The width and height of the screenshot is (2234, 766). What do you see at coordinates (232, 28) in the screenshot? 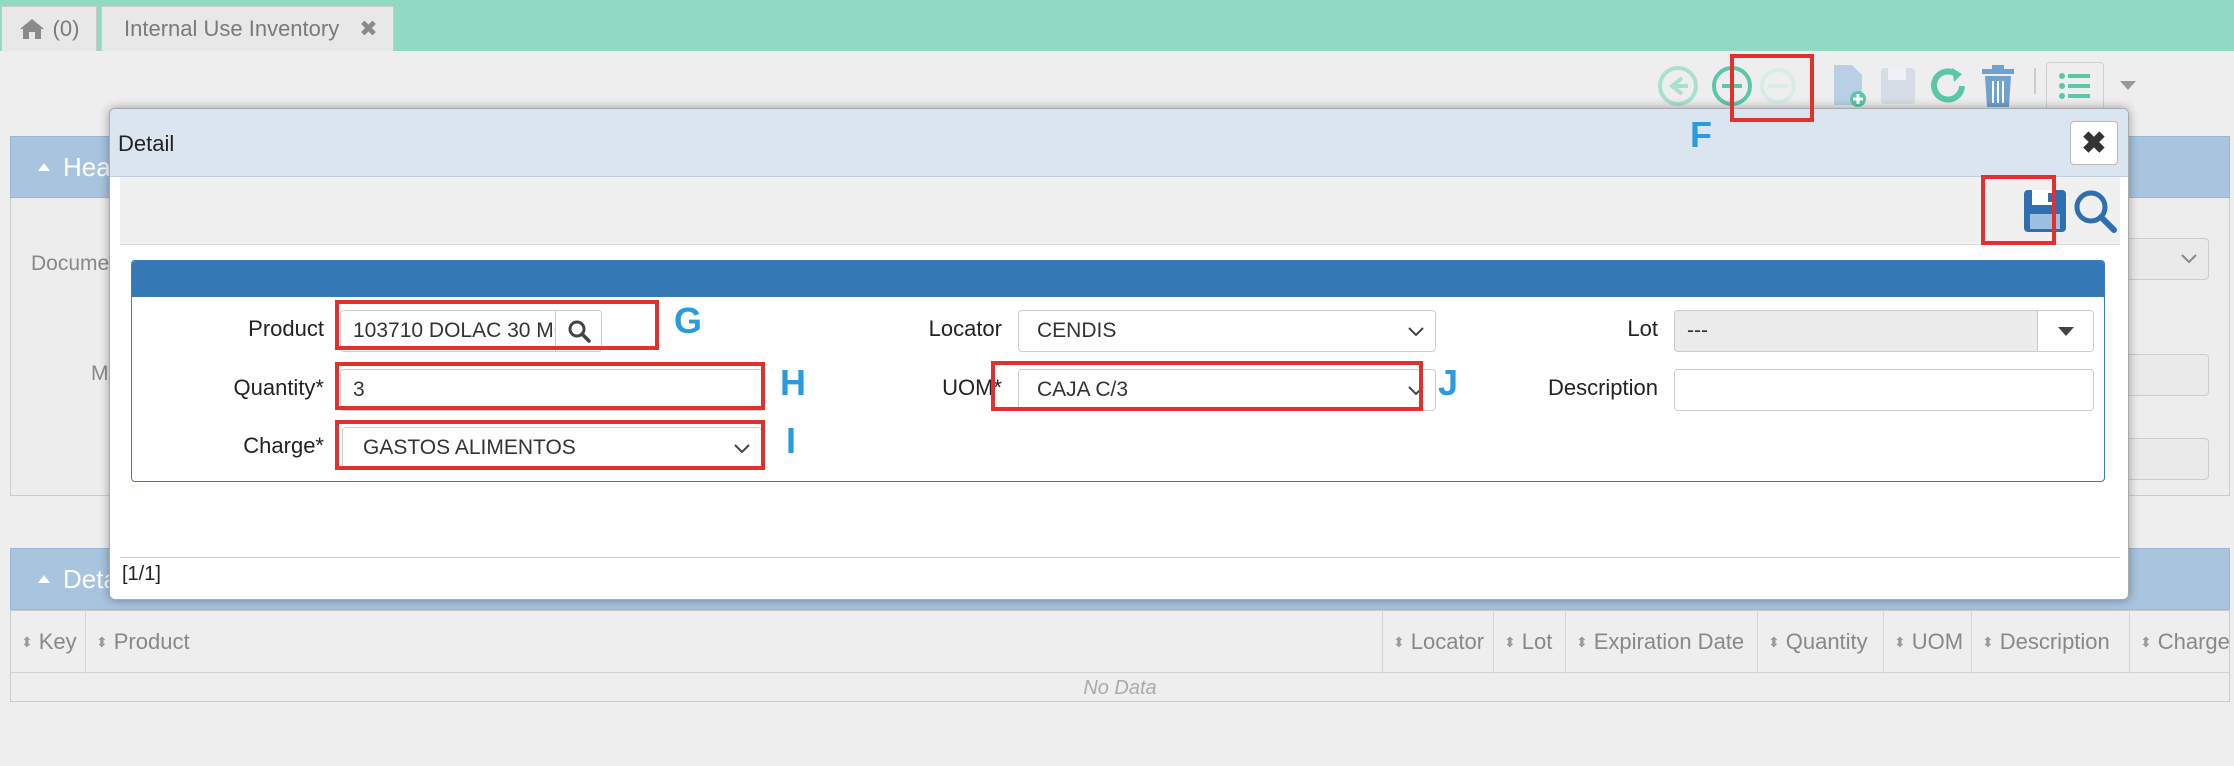
I see `tab-title: Internal Use Inventory` at bounding box center [232, 28].